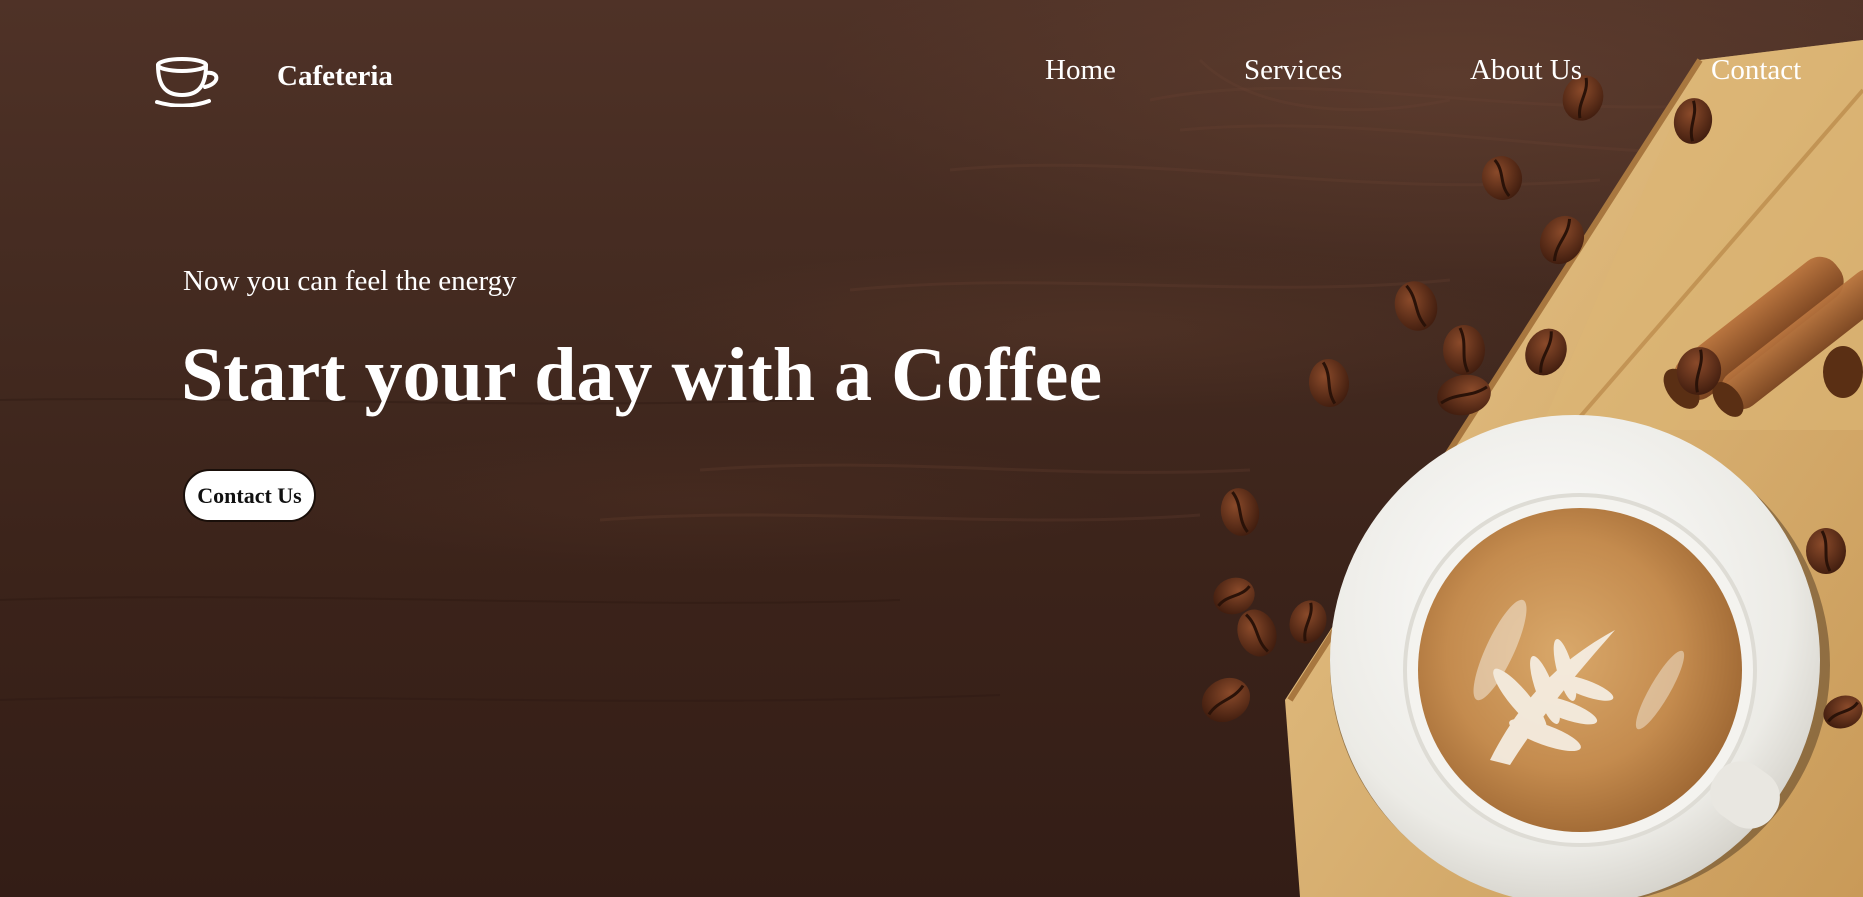  I want to click on brand-name: Cafeteria, so click(335, 76).